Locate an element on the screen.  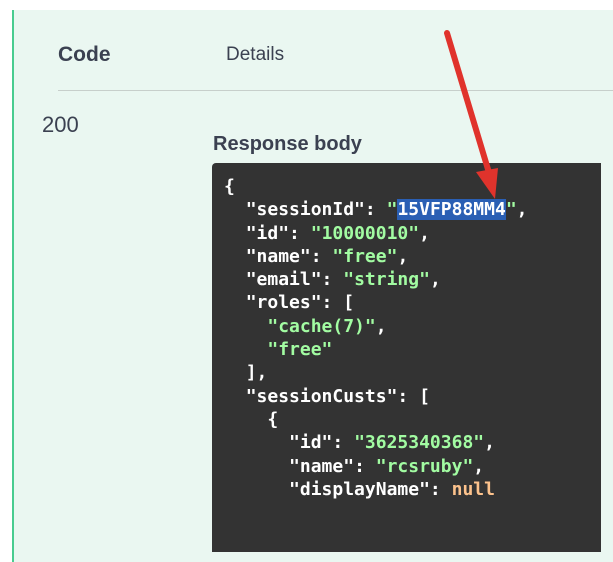
json-role-item: "cache(7)" is located at coordinates (321, 326).